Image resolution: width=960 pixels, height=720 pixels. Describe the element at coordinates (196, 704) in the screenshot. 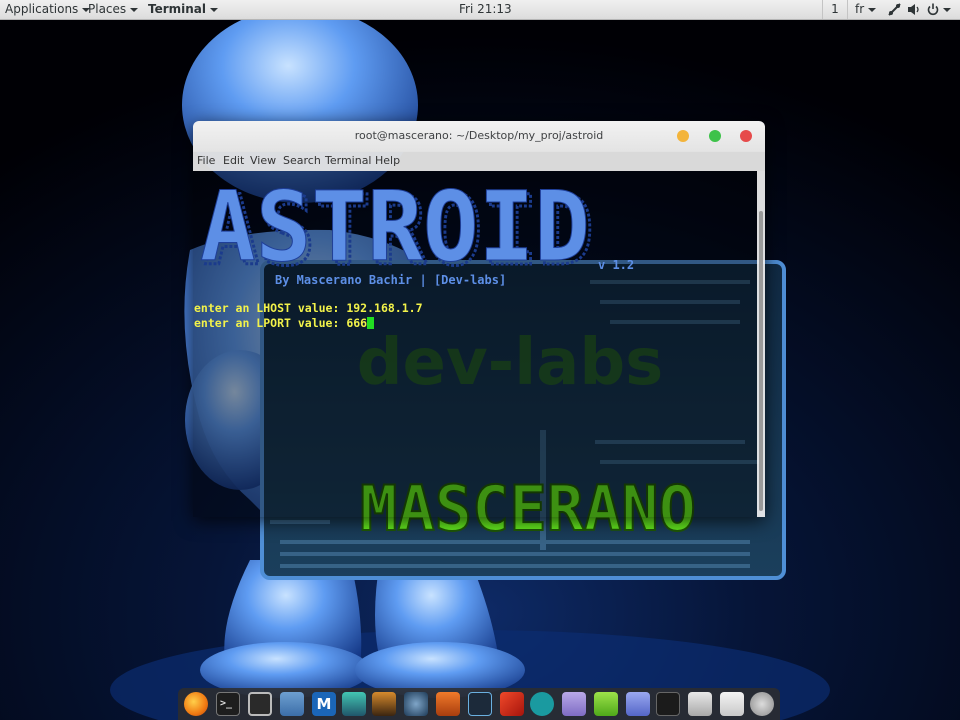

I see `firefox-icon` at that location.